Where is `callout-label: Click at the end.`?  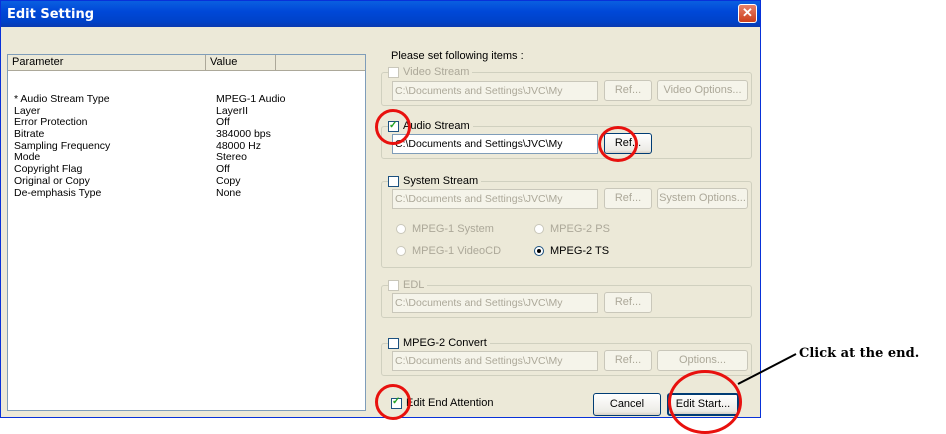
callout-label: Click at the end. is located at coordinates (859, 353).